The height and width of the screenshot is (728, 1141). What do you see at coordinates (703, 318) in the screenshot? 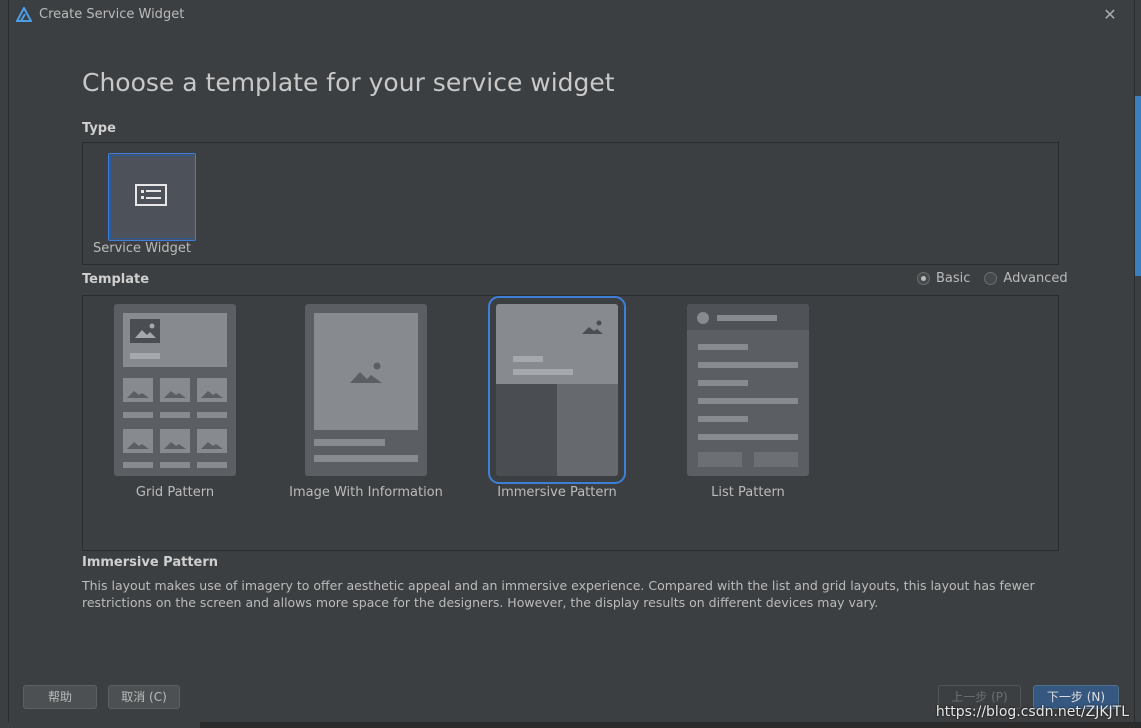
I see `list-avatar-icon` at bounding box center [703, 318].